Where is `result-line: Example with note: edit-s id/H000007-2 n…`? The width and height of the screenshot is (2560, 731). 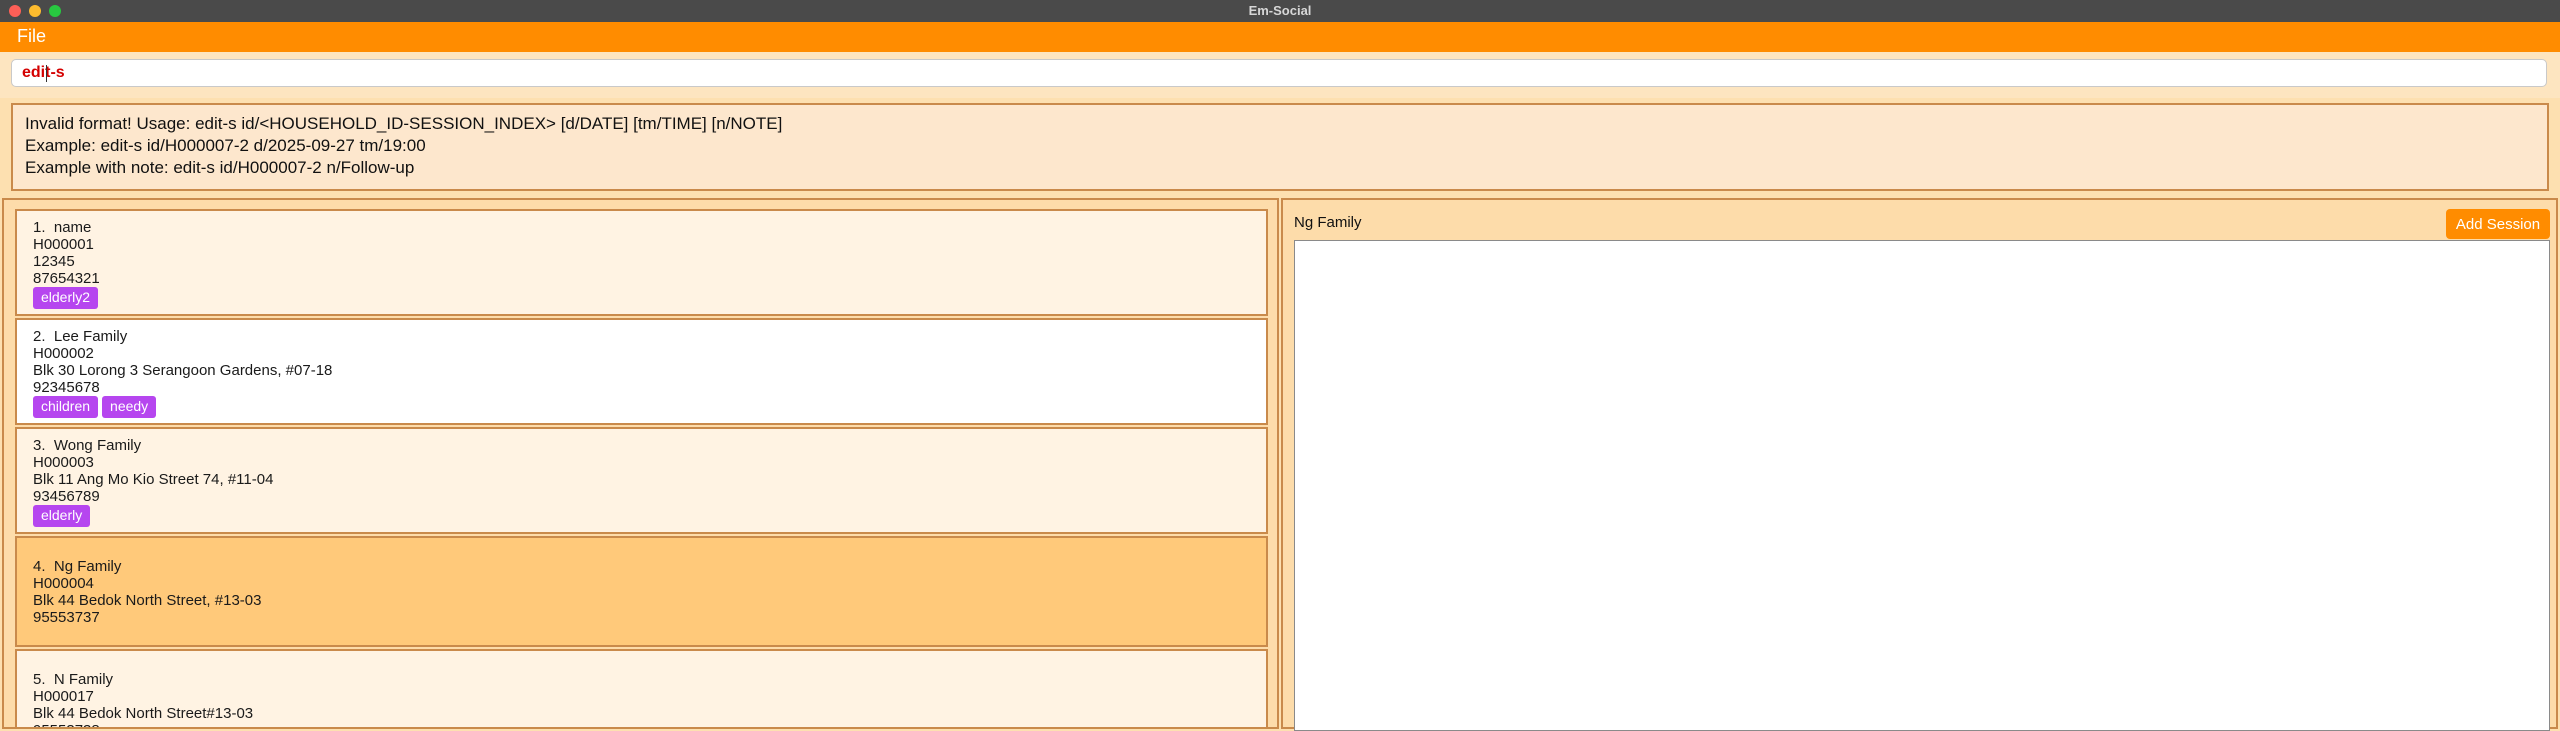 result-line: Example with note: edit-s id/H000007-2 n… is located at coordinates (220, 167).